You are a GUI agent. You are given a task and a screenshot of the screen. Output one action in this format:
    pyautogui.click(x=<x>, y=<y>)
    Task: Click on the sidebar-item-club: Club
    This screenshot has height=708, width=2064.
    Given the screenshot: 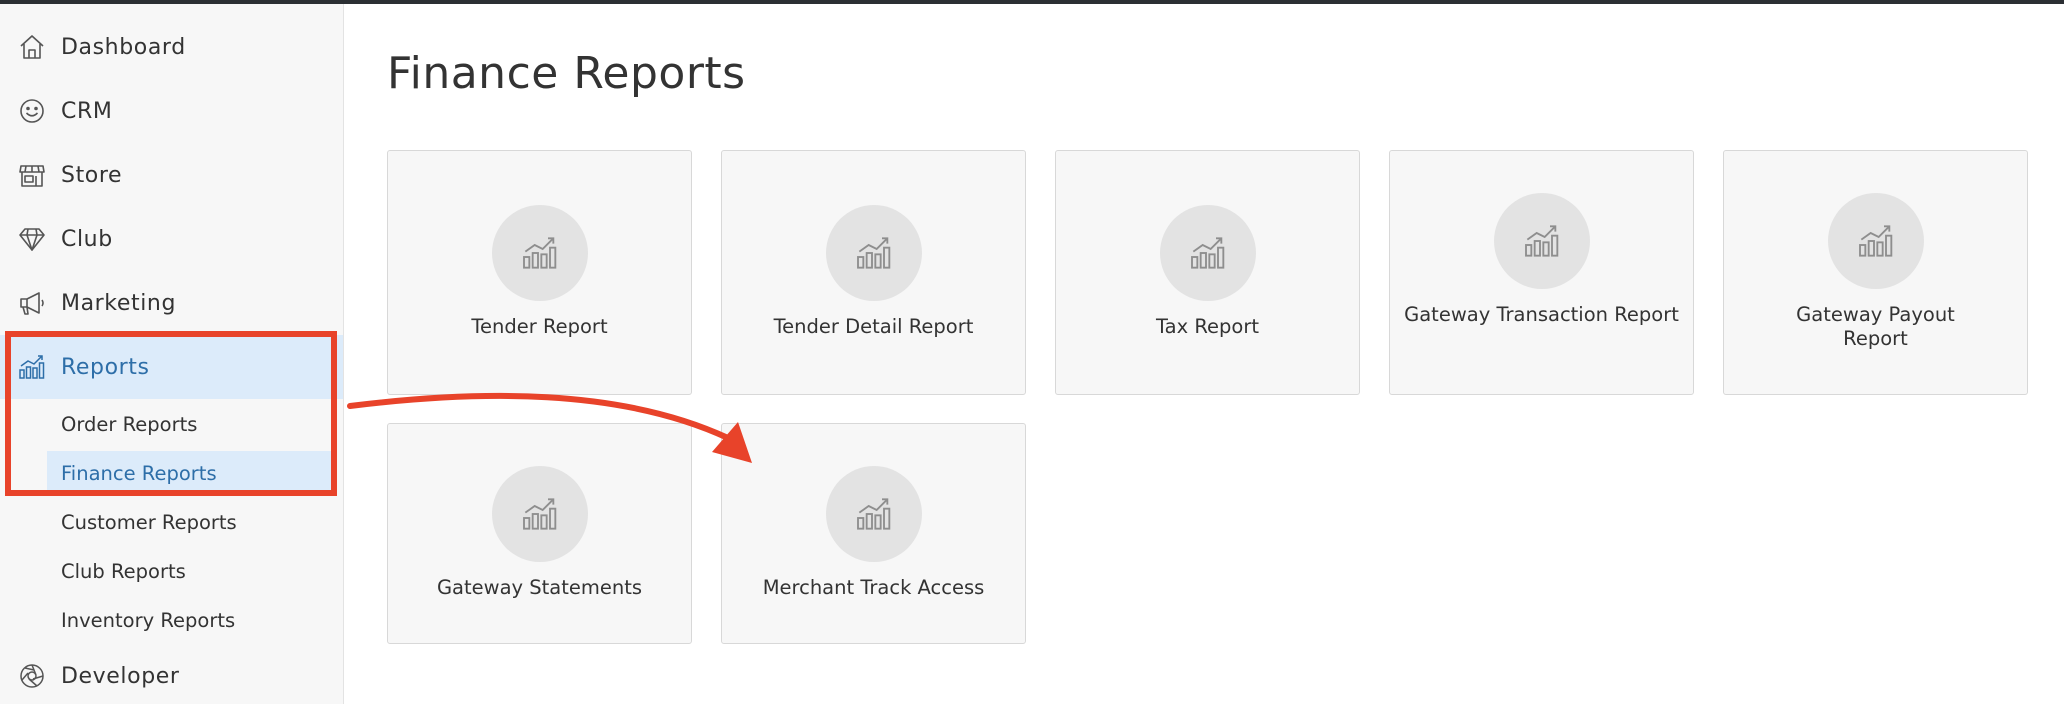 What is the action you would take?
    pyautogui.click(x=171, y=239)
    